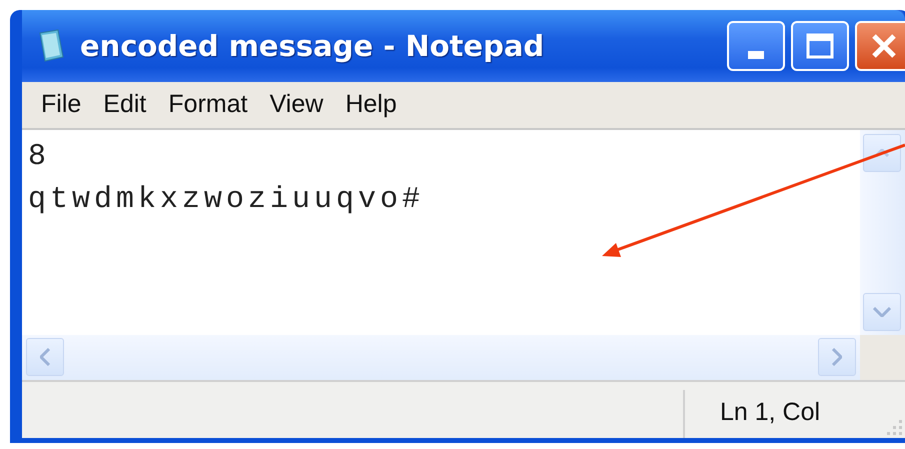  Describe the element at coordinates (45, 357) in the screenshot. I see `scroll-left-button` at that location.